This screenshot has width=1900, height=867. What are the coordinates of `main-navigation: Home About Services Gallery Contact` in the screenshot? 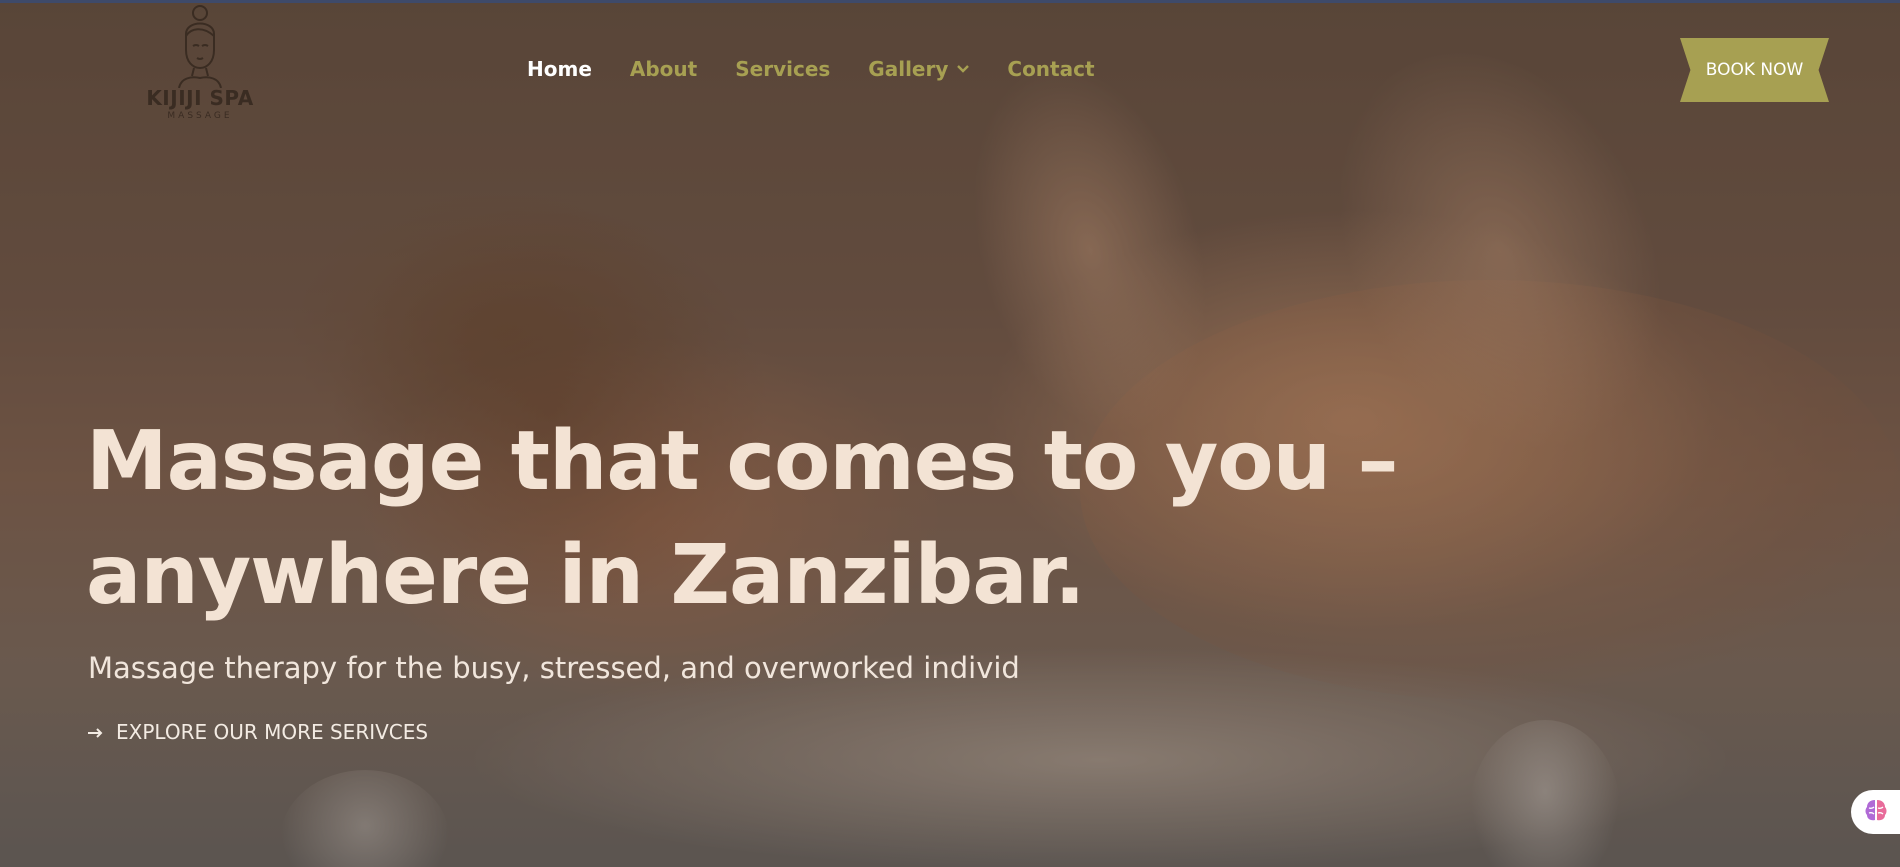 It's located at (830, 69).